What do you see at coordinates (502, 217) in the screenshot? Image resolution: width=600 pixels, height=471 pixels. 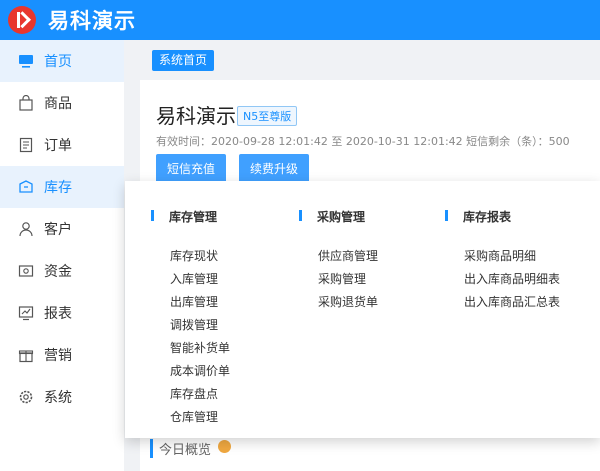 I see `menu-column-title: 库存报表` at bounding box center [502, 217].